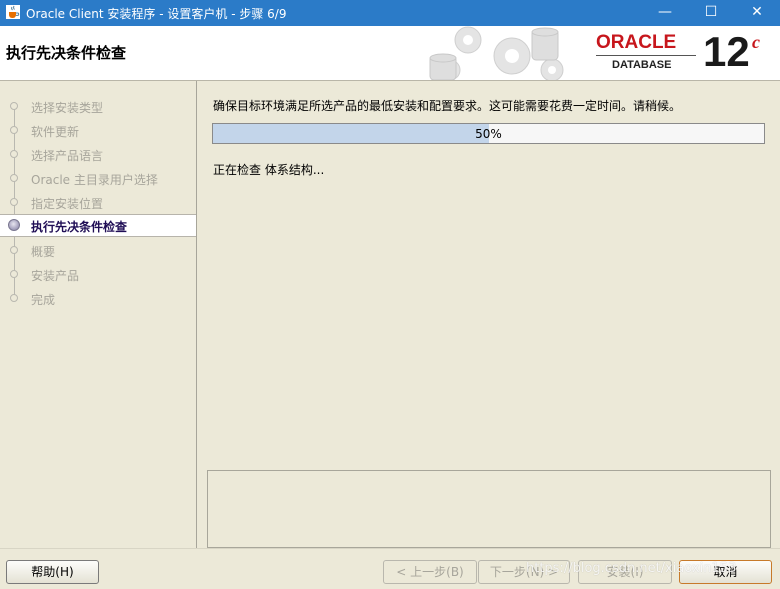  What do you see at coordinates (725, 572) in the screenshot?
I see `cancel-button: 取消` at bounding box center [725, 572].